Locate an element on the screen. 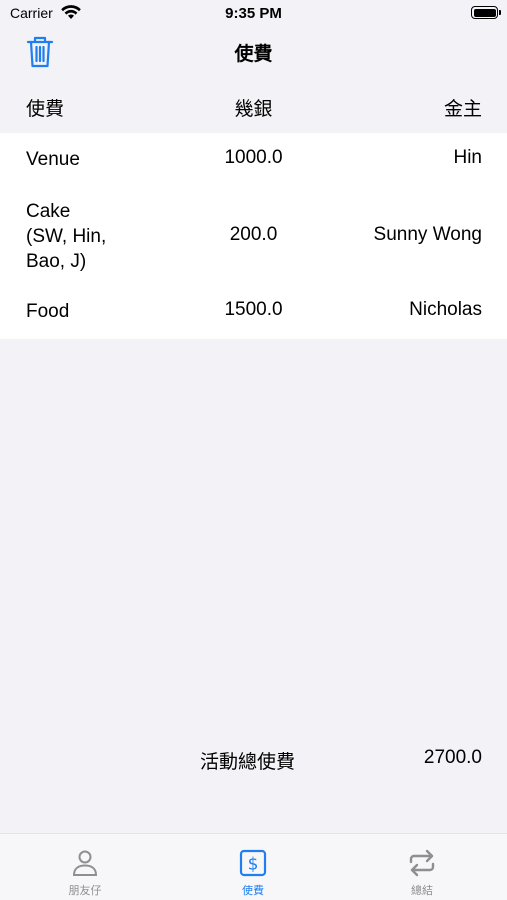 The height and width of the screenshot is (900, 507). tab-expenses-label: 使費 is located at coordinates (253, 890).